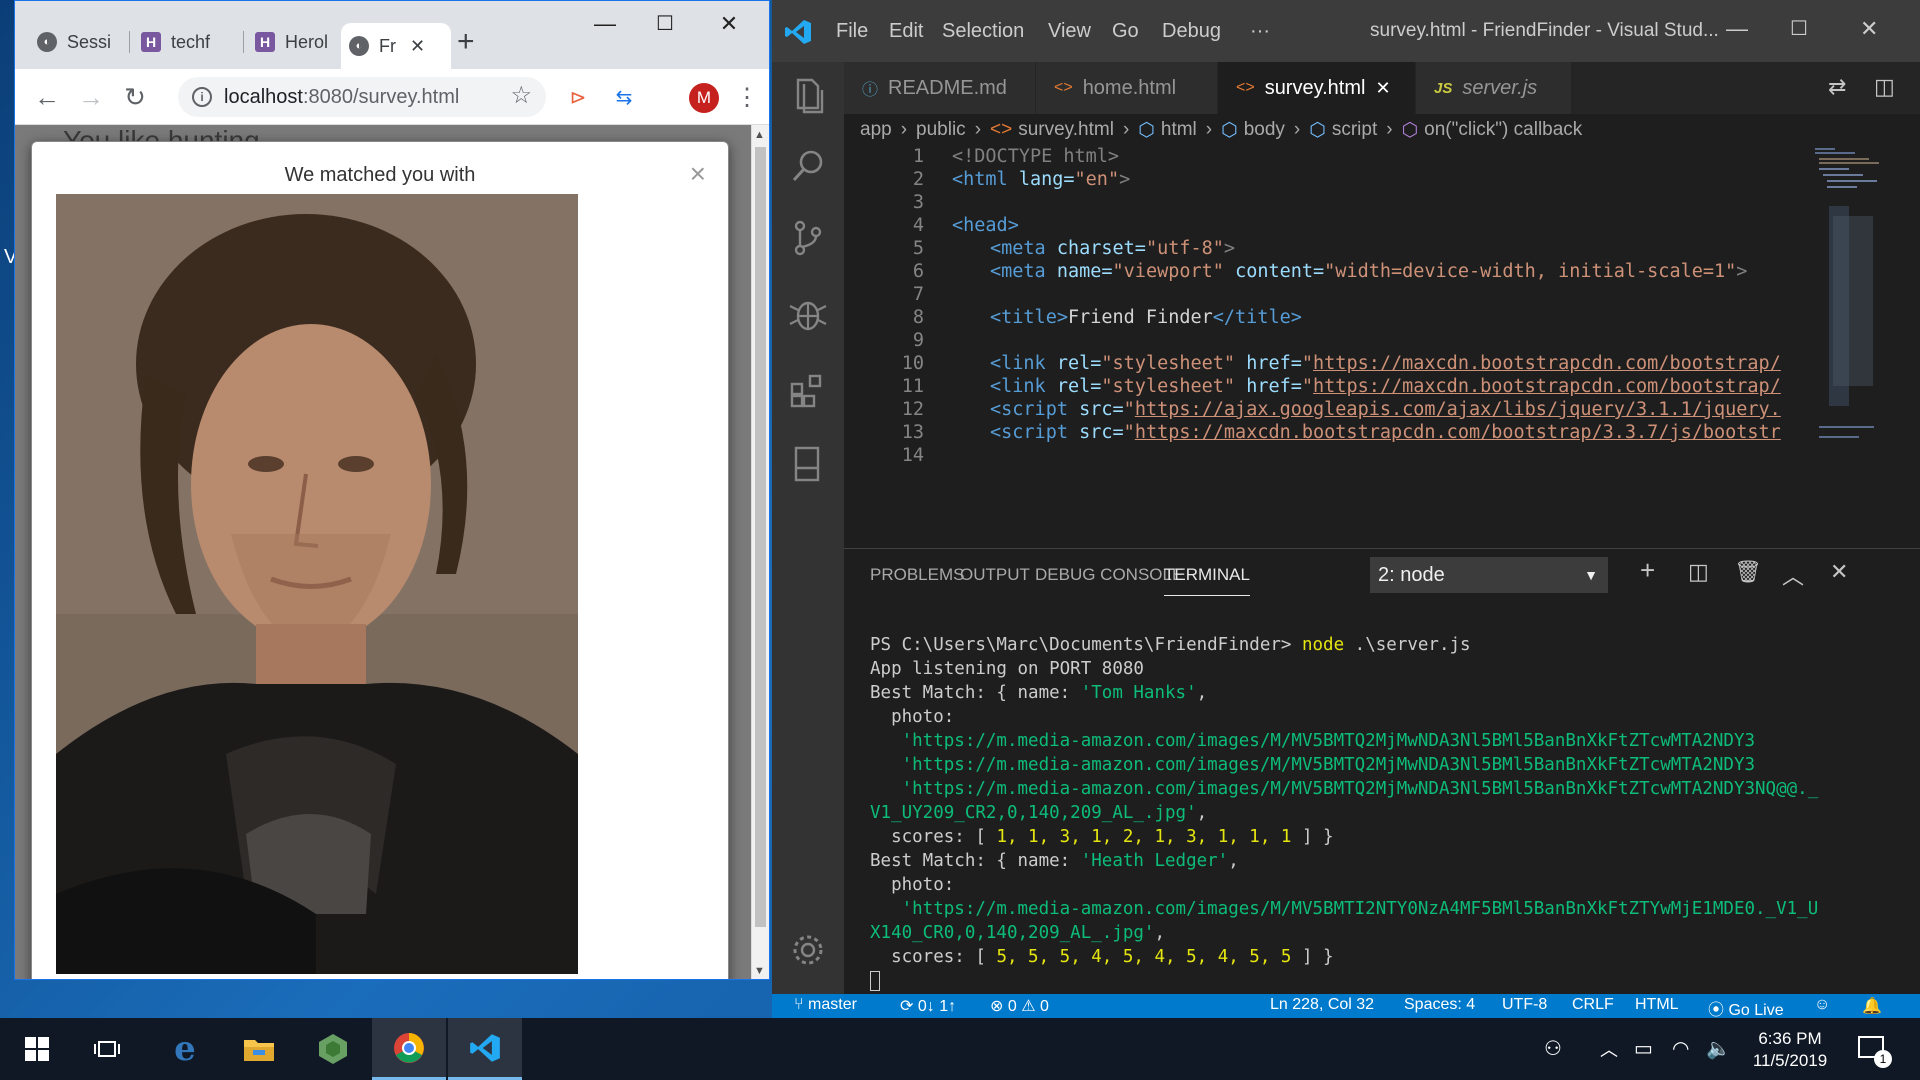 This screenshot has width=1920, height=1080. I want to click on taskbar-file-explorer, so click(259, 1049).